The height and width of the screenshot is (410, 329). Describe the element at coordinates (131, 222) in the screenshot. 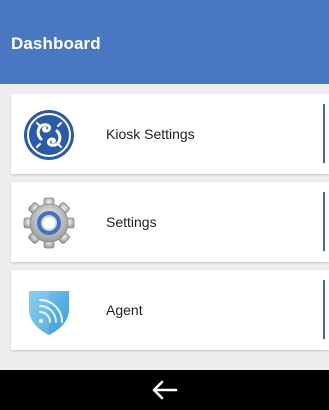

I see `list-item-label: Settings` at that location.